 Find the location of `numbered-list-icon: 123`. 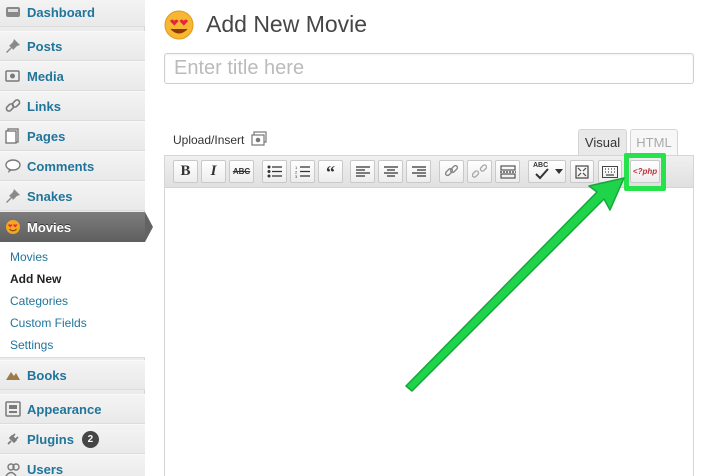

numbered-list-icon: 123 is located at coordinates (302, 171).